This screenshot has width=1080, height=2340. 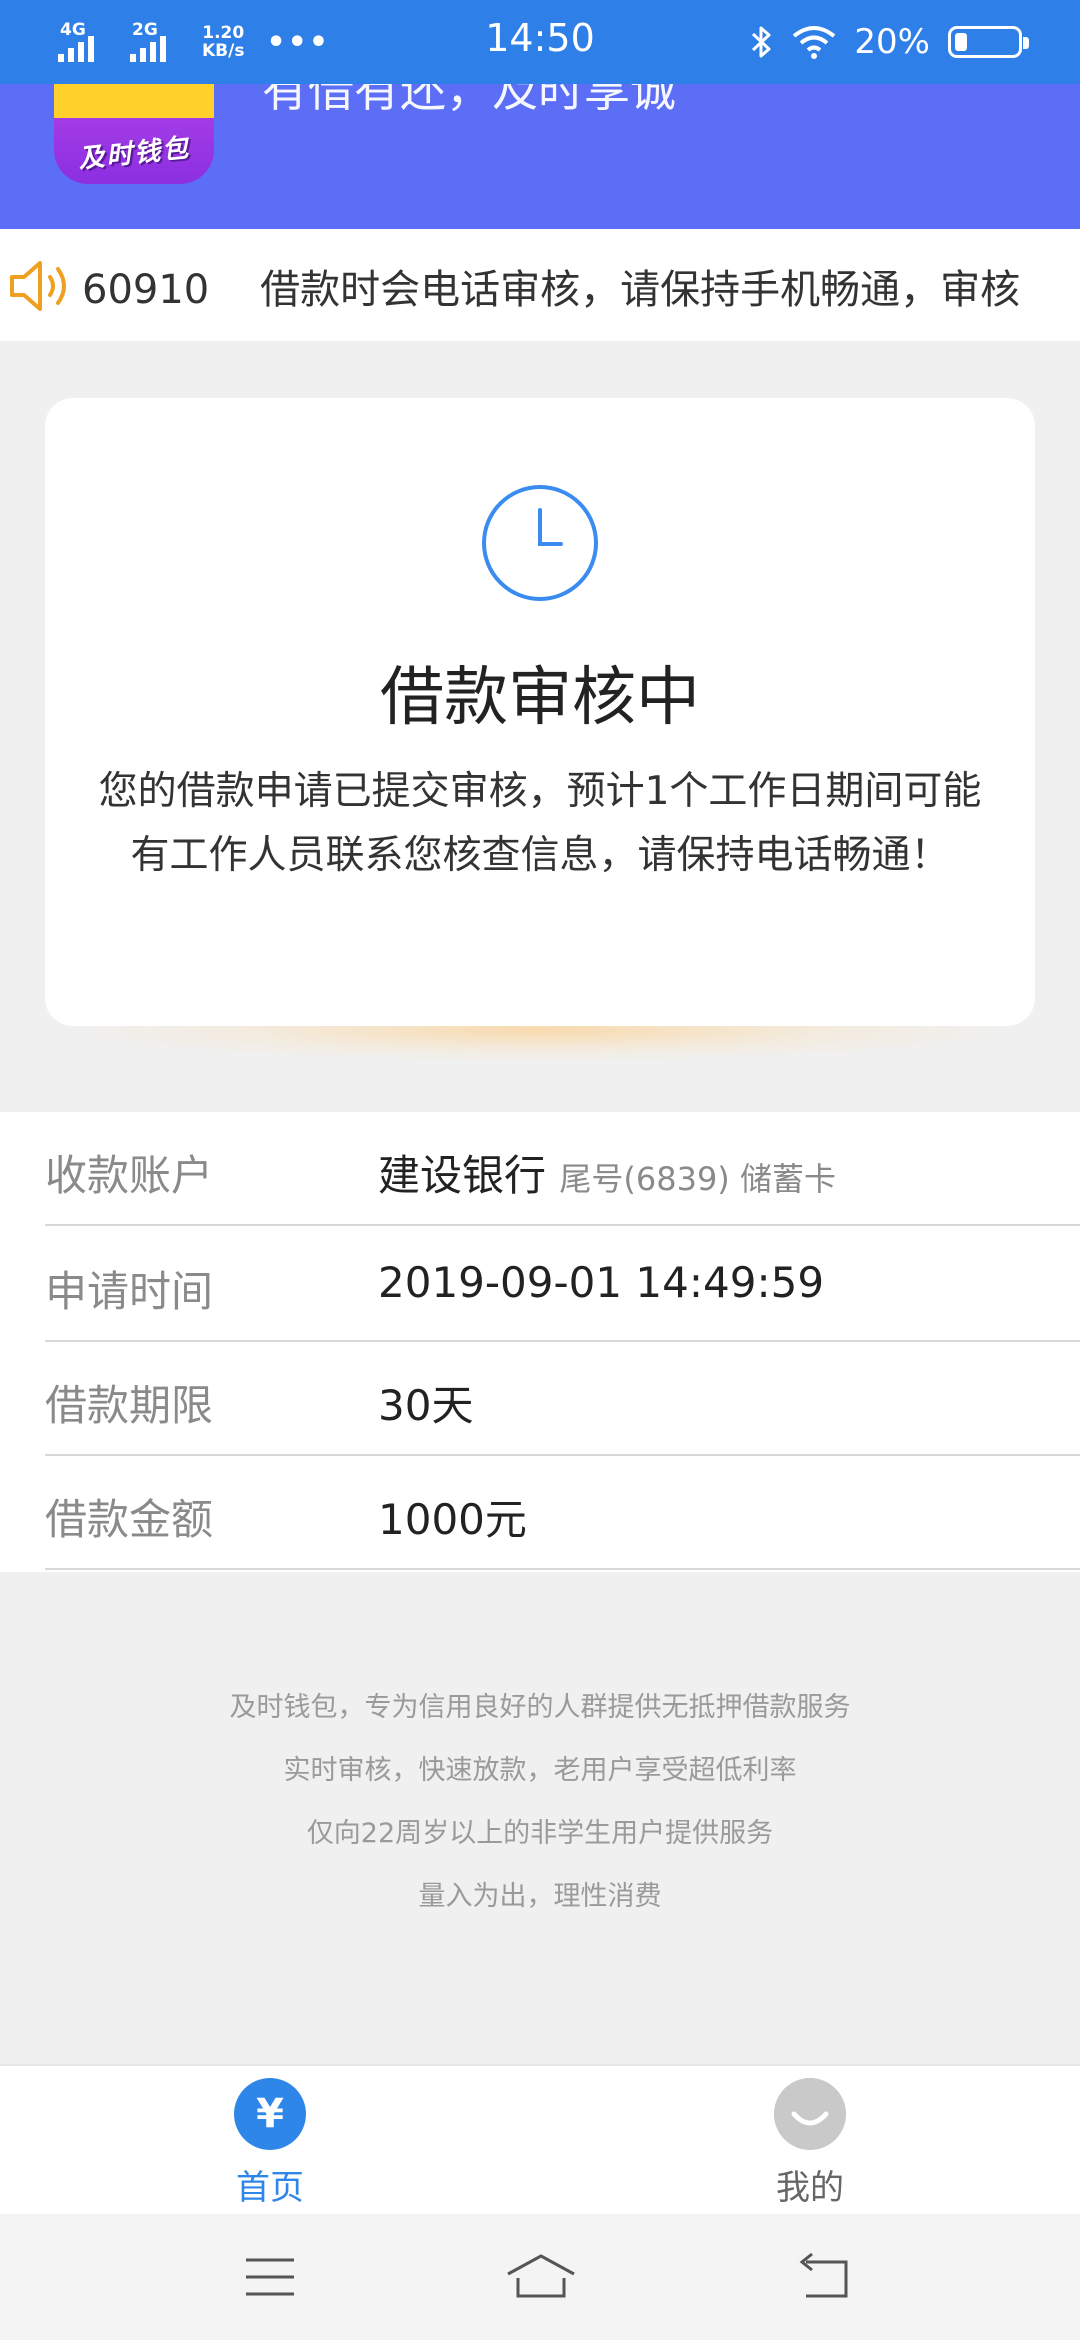 What do you see at coordinates (129, 1405) in the screenshot?
I see `term-label: 借款期限` at bounding box center [129, 1405].